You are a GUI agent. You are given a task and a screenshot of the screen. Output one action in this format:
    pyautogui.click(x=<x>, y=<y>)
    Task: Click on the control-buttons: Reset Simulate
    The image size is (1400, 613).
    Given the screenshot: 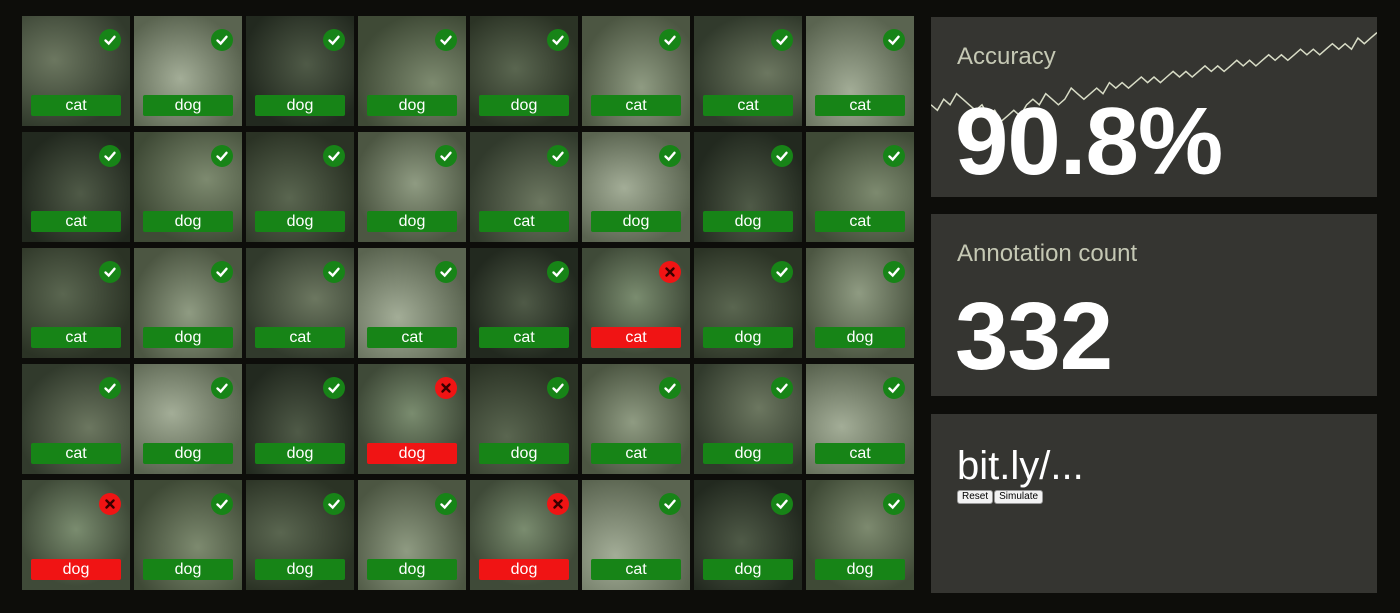 What is the action you would take?
    pyautogui.click(x=1000, y=497)
    